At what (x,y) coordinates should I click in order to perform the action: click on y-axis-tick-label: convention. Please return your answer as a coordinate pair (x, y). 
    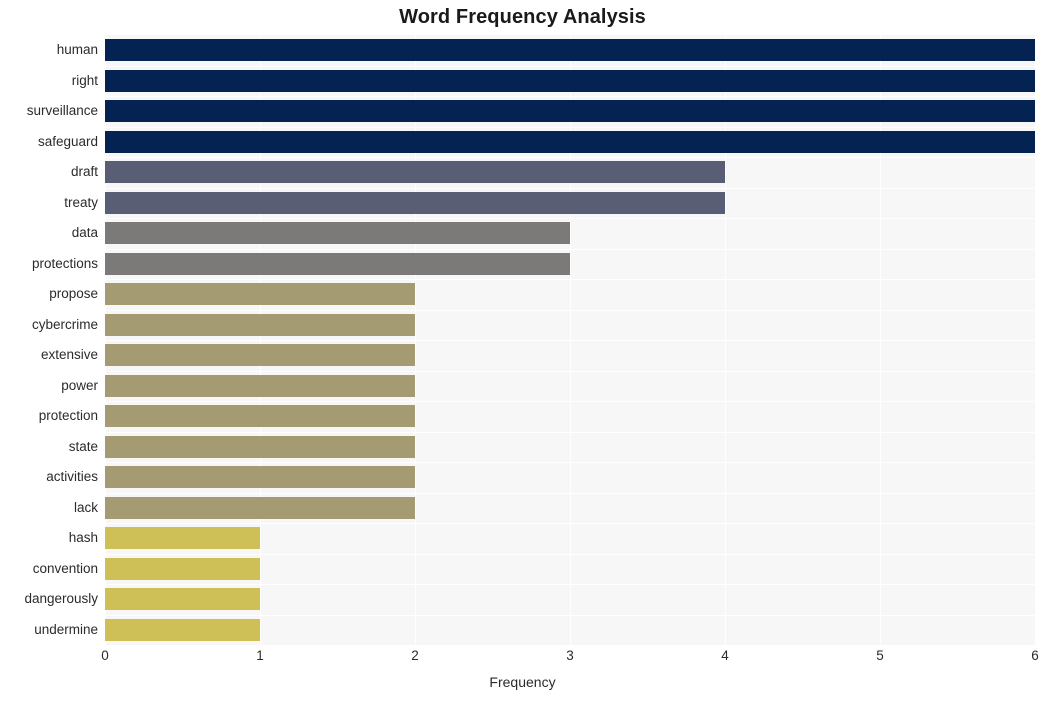
    Looking at the image, I should click on (65, 568).